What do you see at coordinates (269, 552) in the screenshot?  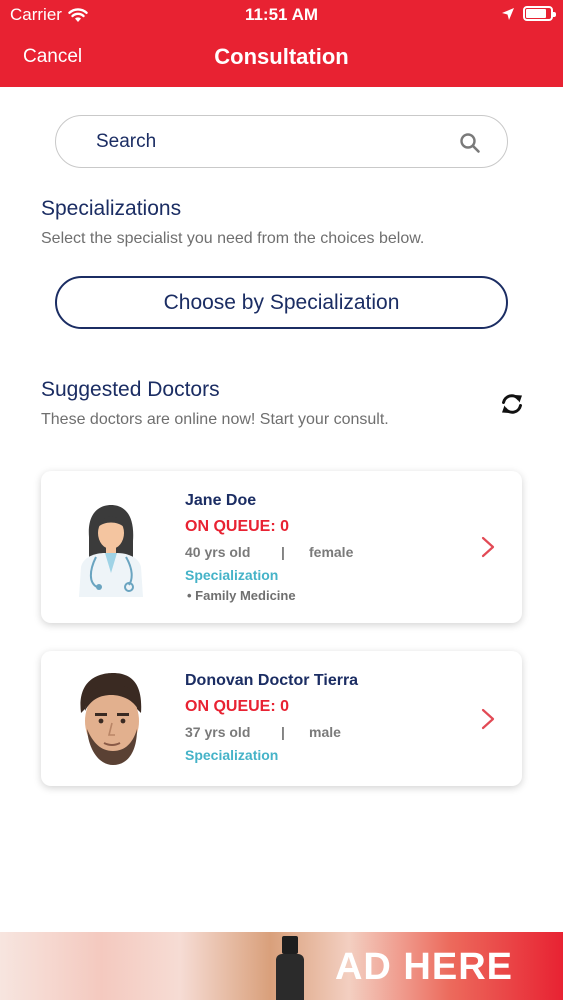 I see `doctor-meta: 40 yrs old | female` at bounding box center [269, 552].